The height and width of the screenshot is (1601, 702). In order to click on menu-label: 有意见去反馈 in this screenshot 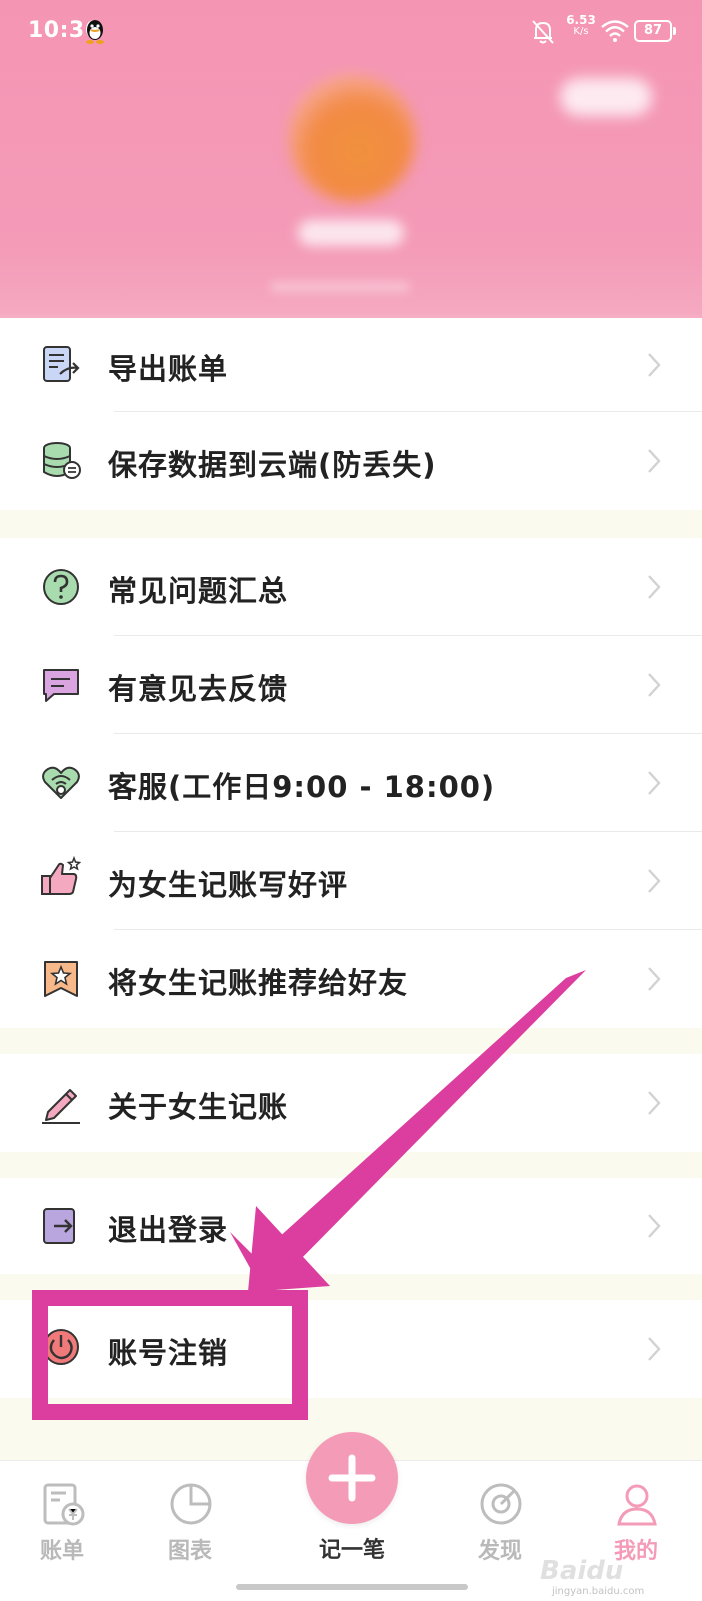, I will do `click(198, 689)`.